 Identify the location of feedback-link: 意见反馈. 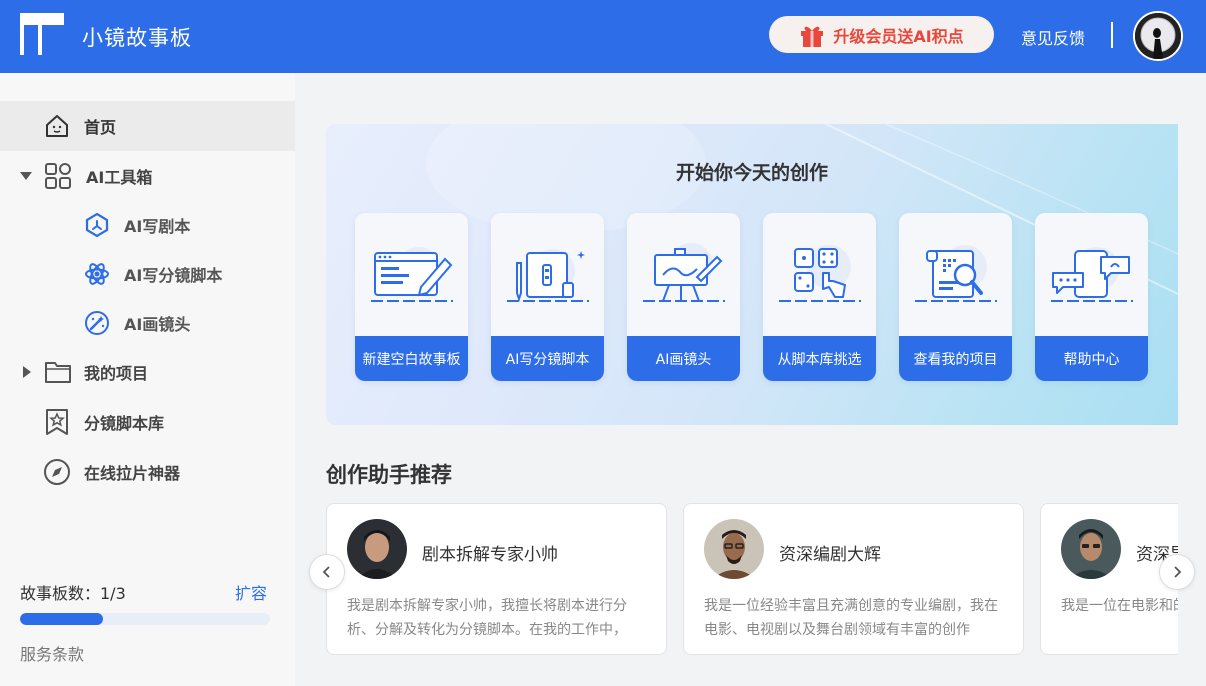
(1053, 37).